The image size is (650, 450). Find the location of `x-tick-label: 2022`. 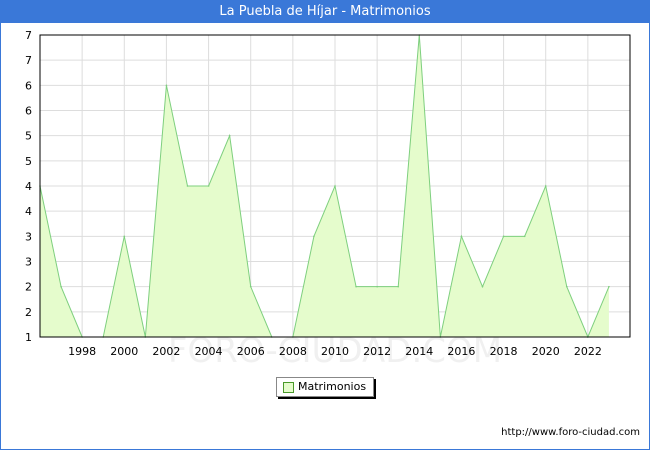

x-tick-label: 2022 is located at coordinates (588, 351).